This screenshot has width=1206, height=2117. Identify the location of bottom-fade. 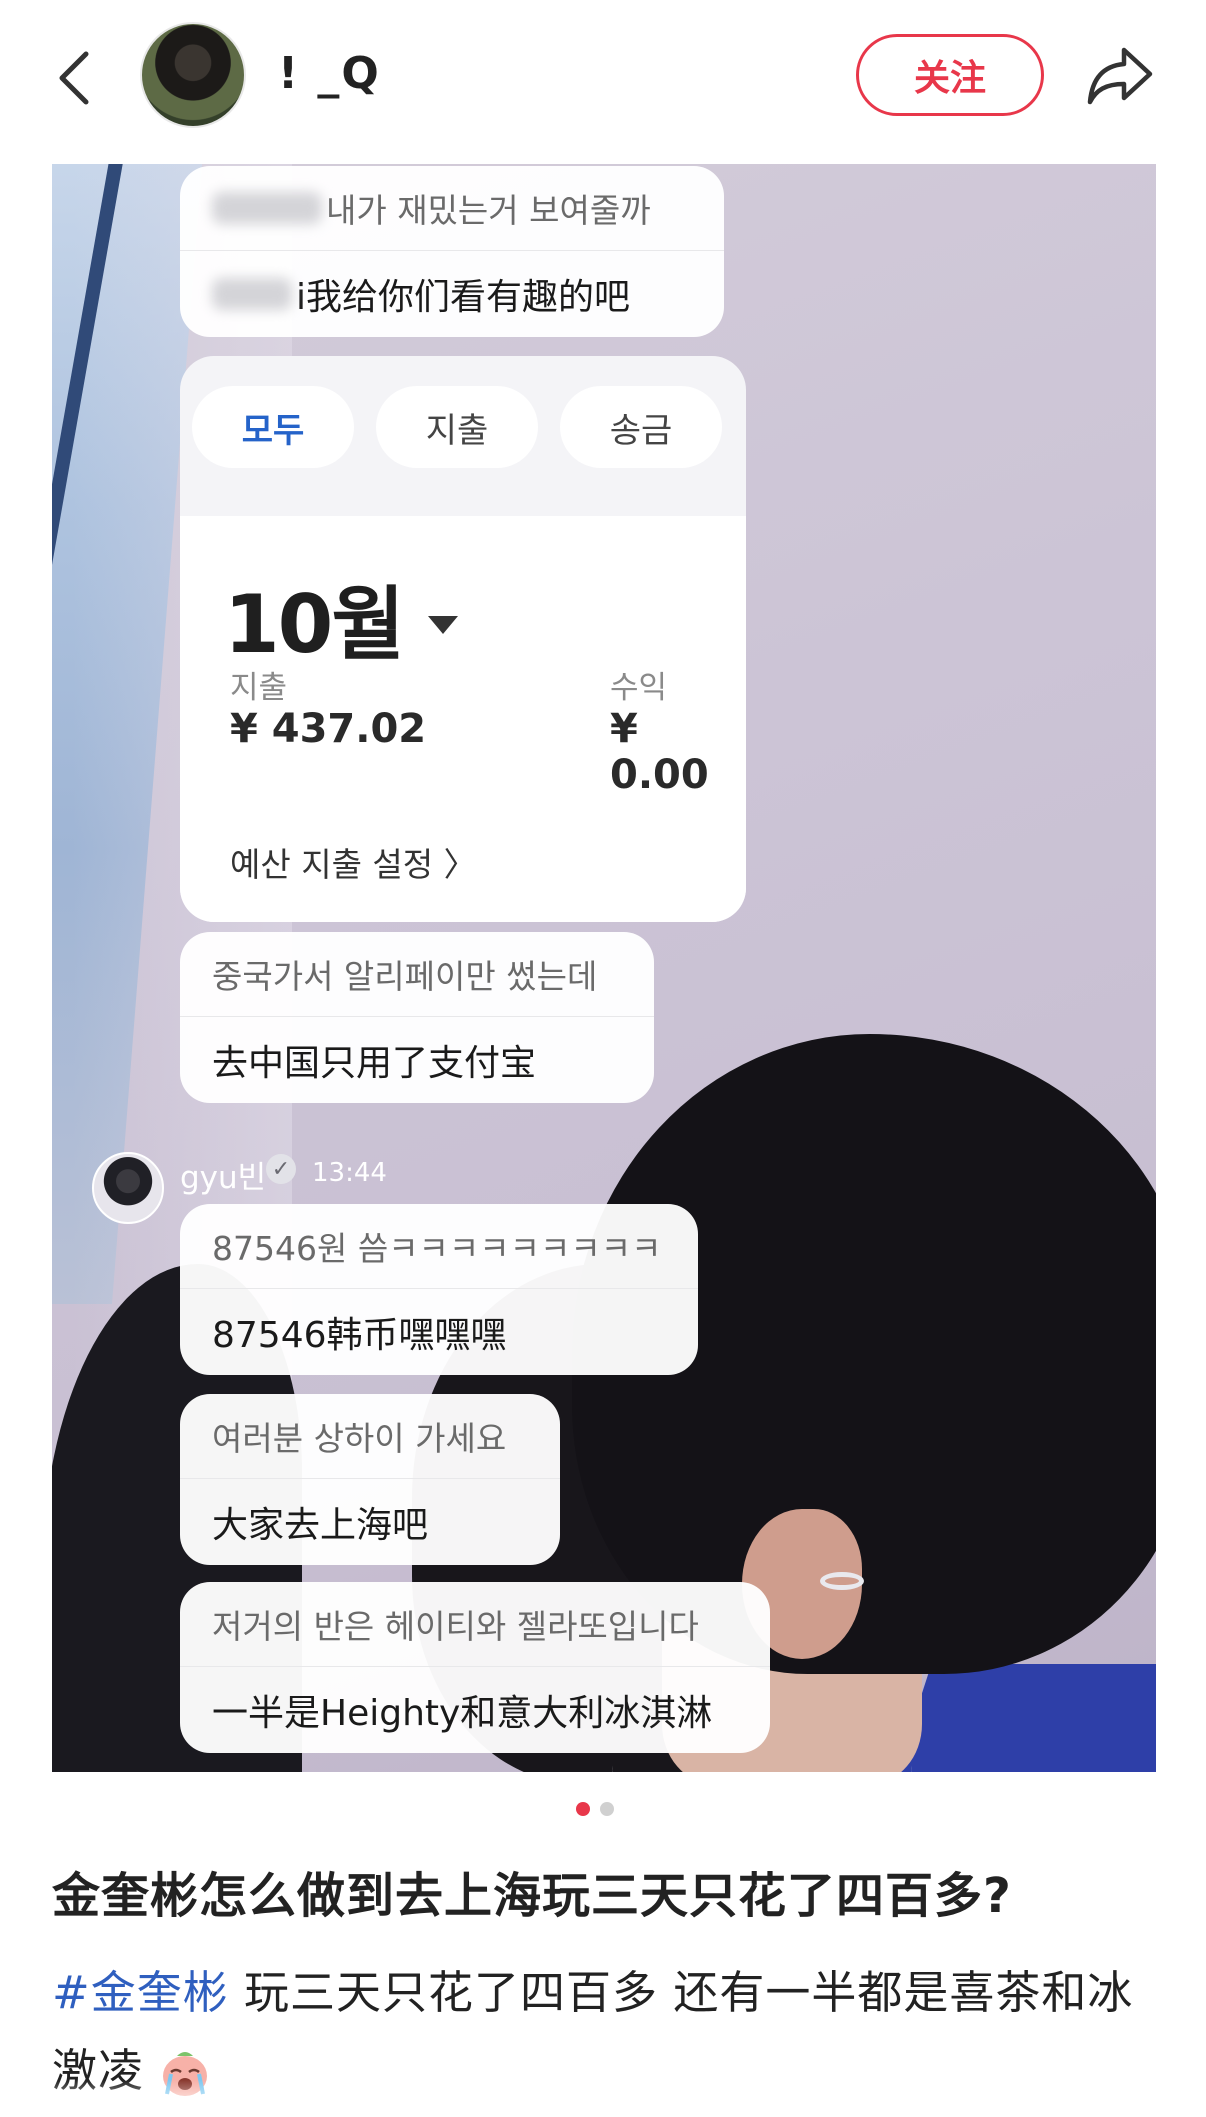
(603, 2098).